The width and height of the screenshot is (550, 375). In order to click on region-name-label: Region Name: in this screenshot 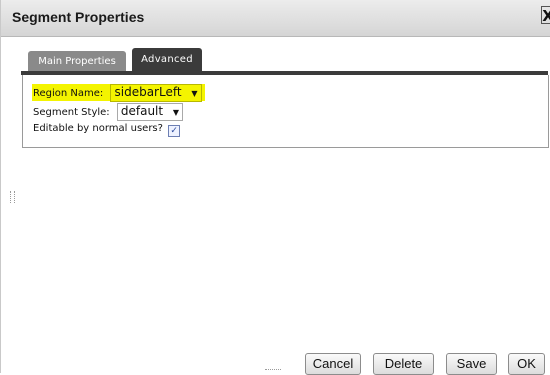, I will do `click(68, 93)`.